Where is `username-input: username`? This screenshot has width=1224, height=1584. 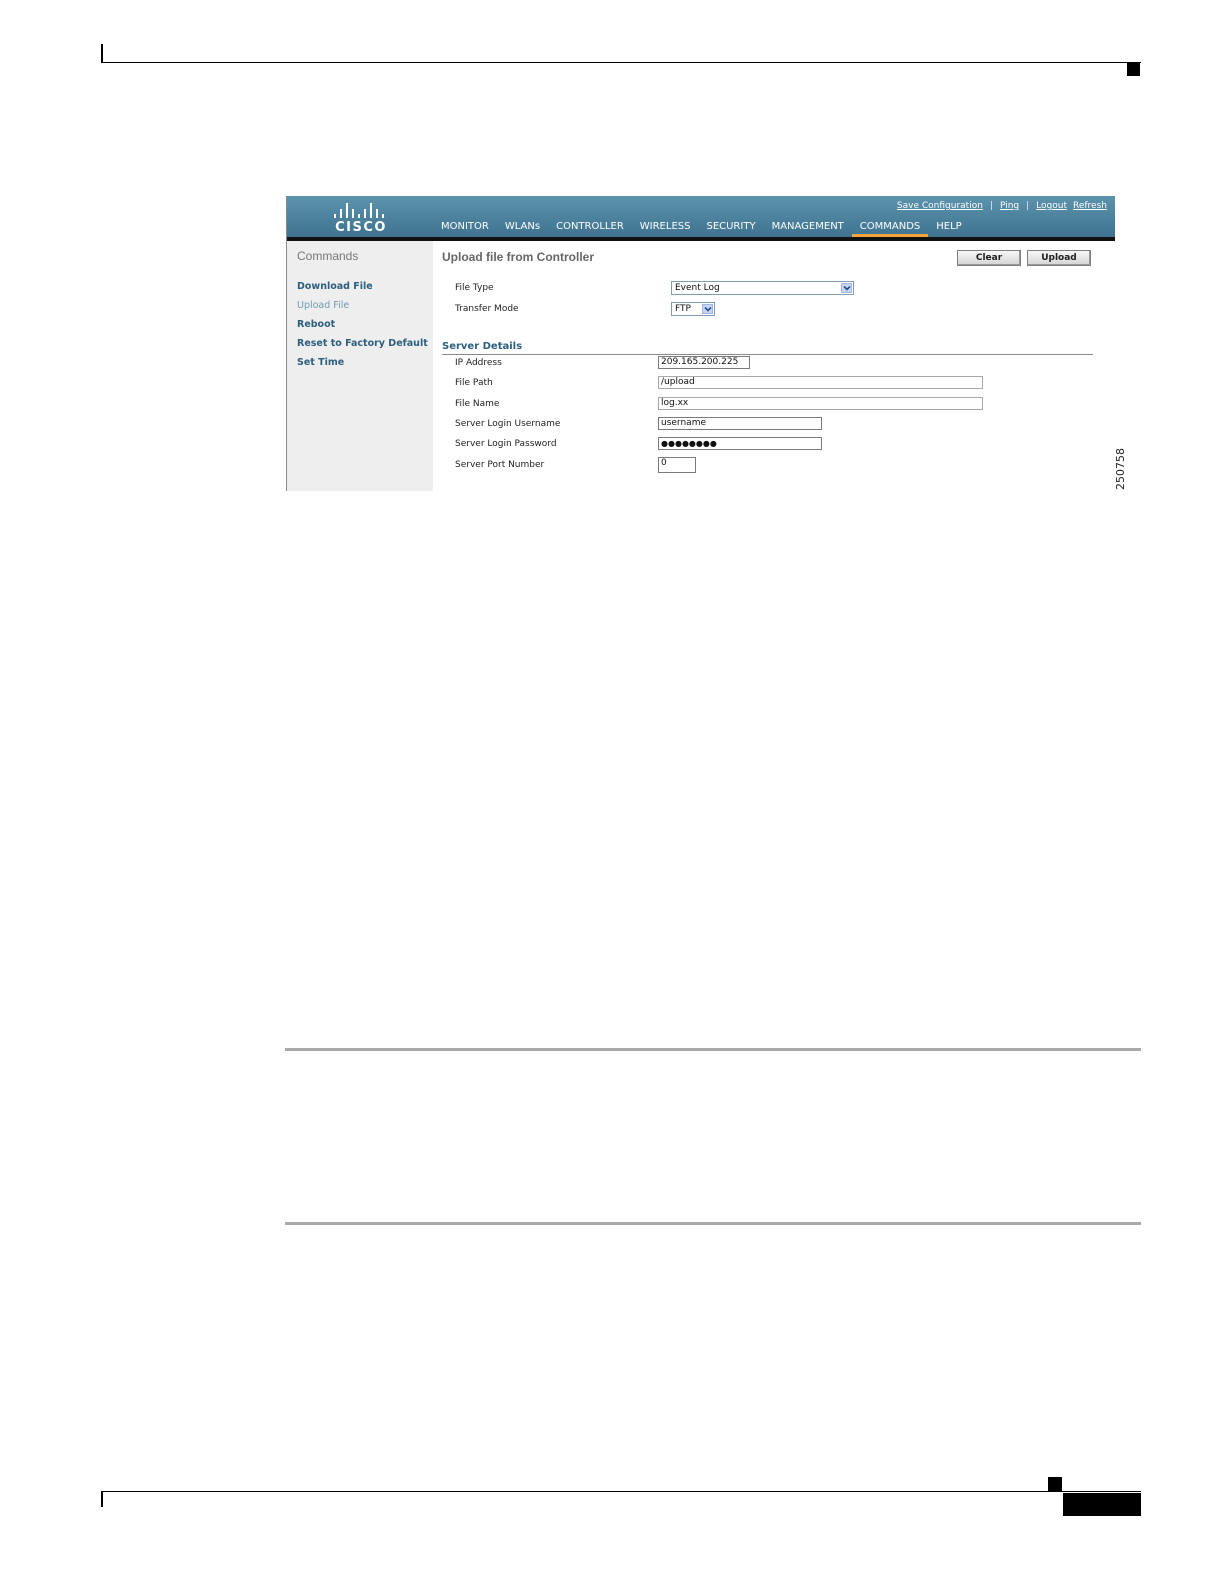
username-input: username is located at coordinates (740, 423).